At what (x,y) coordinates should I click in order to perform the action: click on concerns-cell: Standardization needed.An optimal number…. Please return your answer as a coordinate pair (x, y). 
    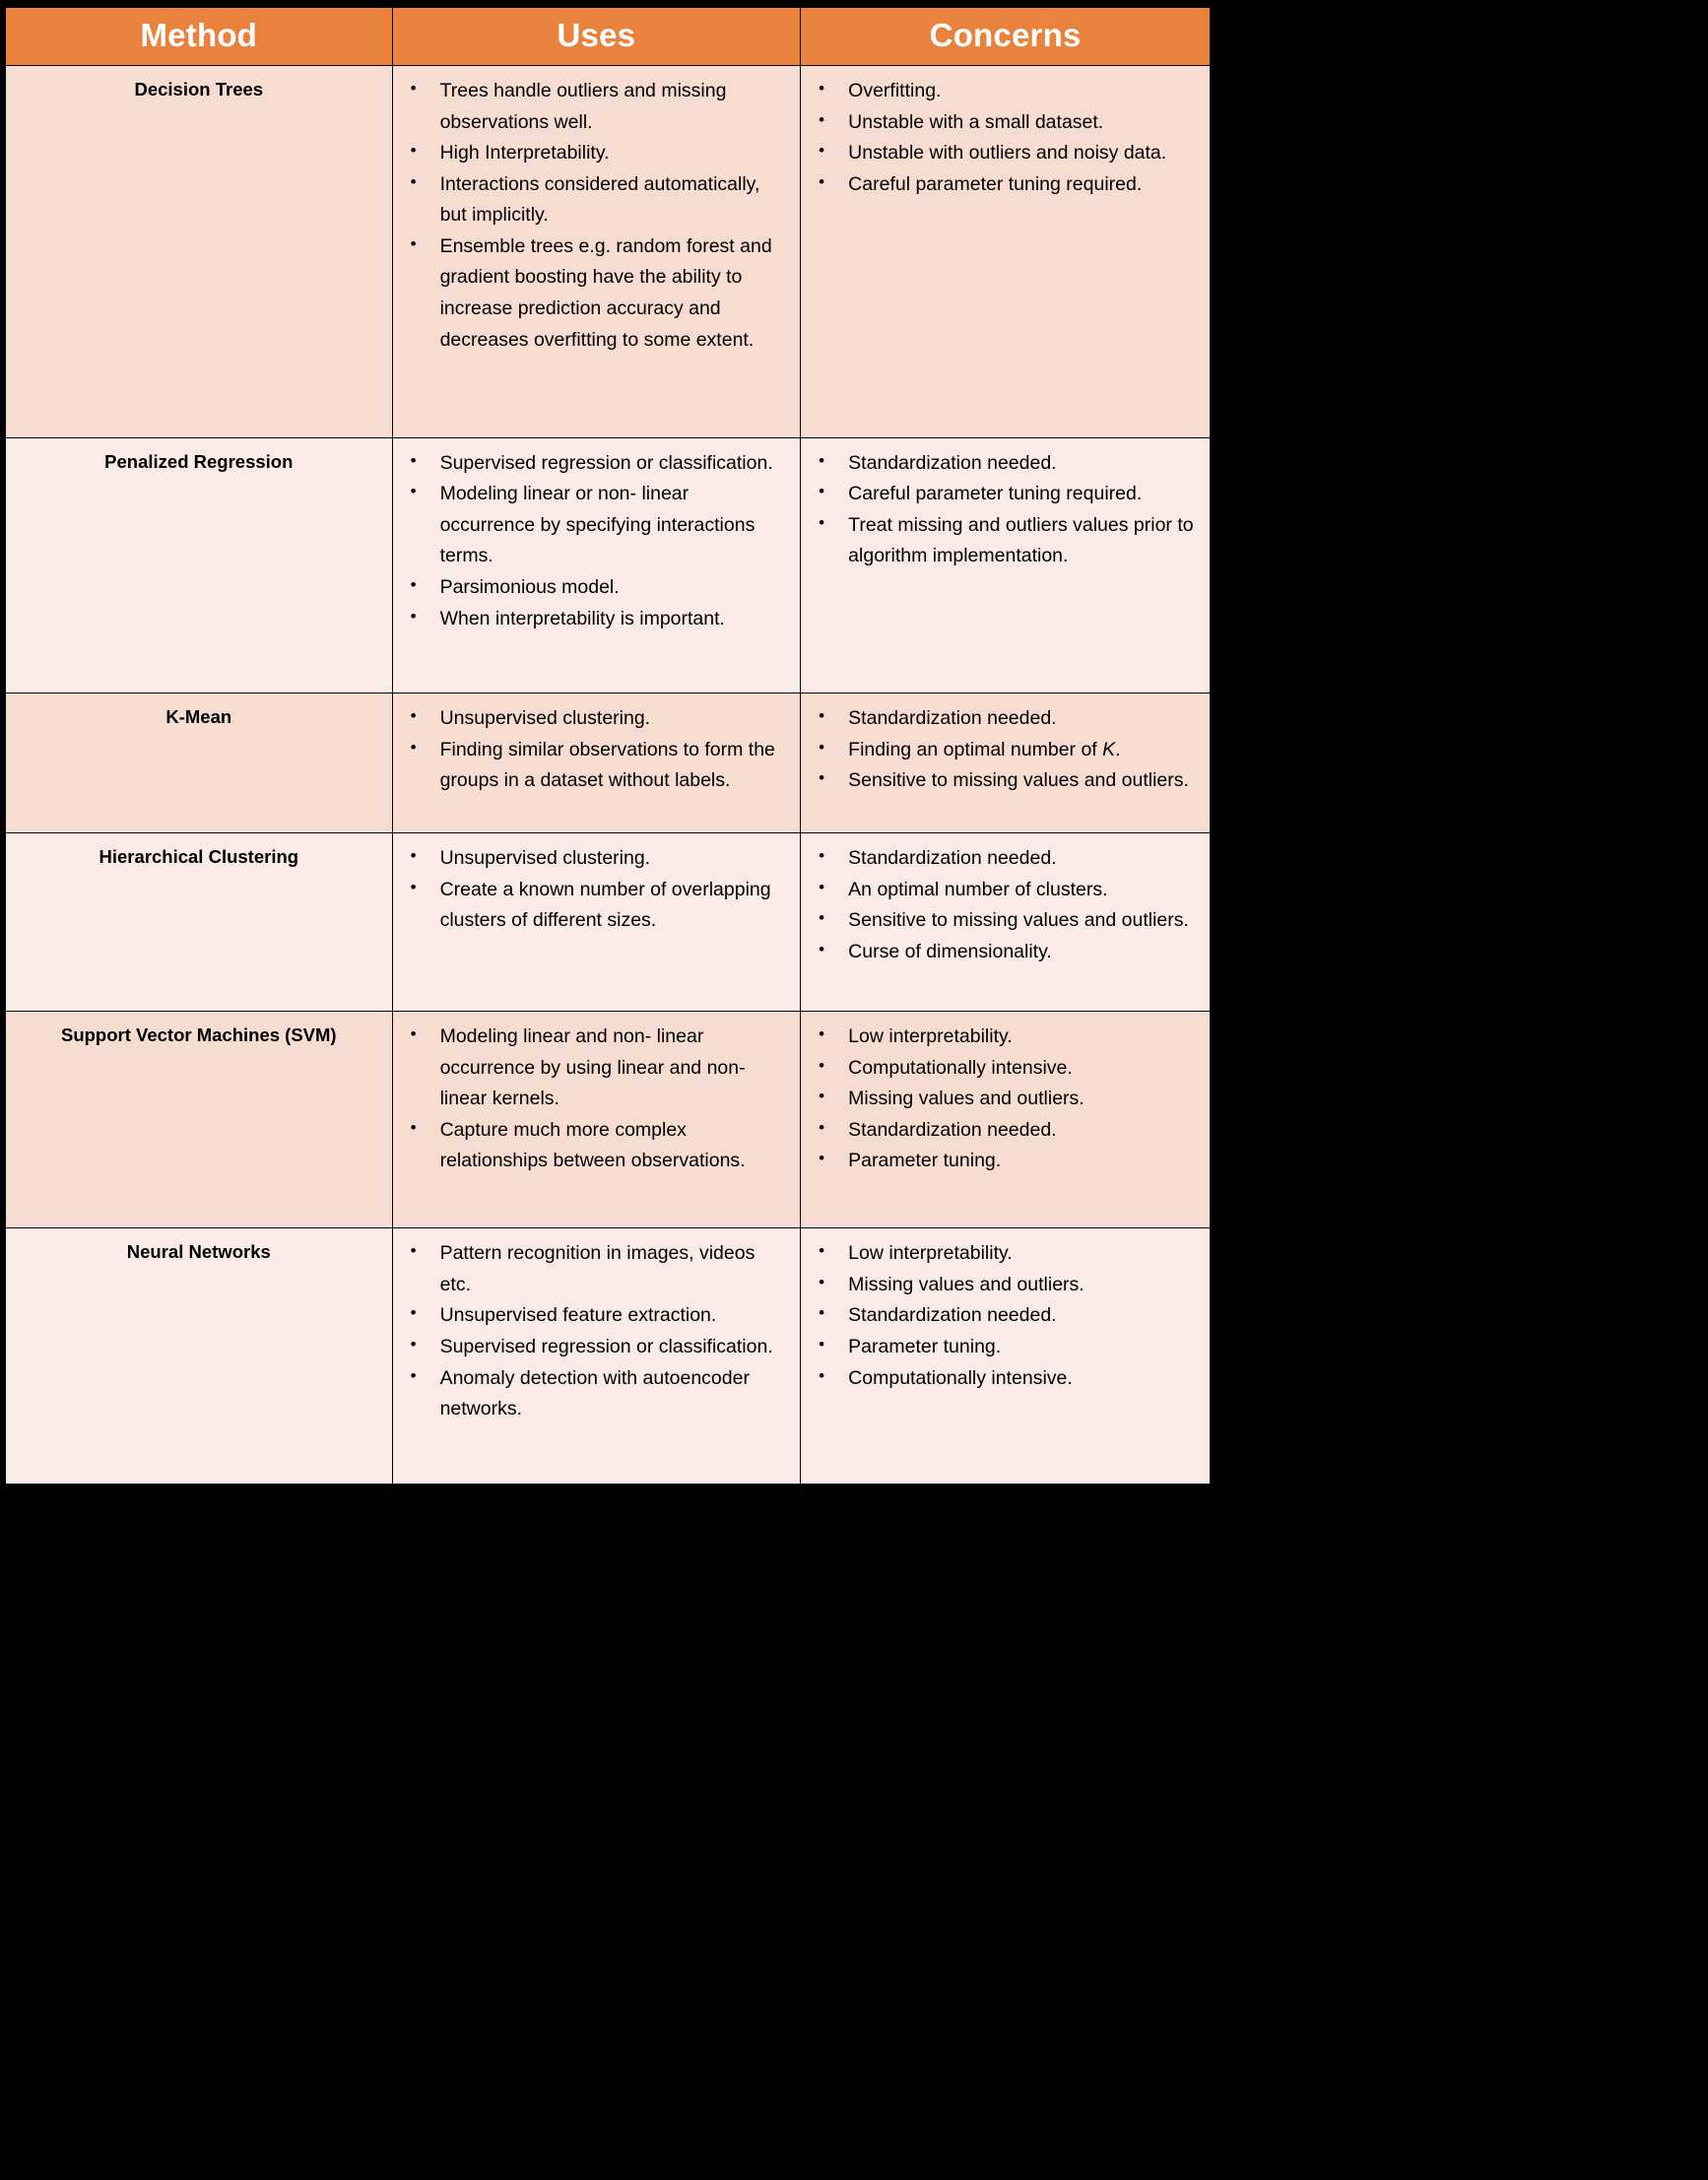
    Looking at the image, I should click on (1005, 921).